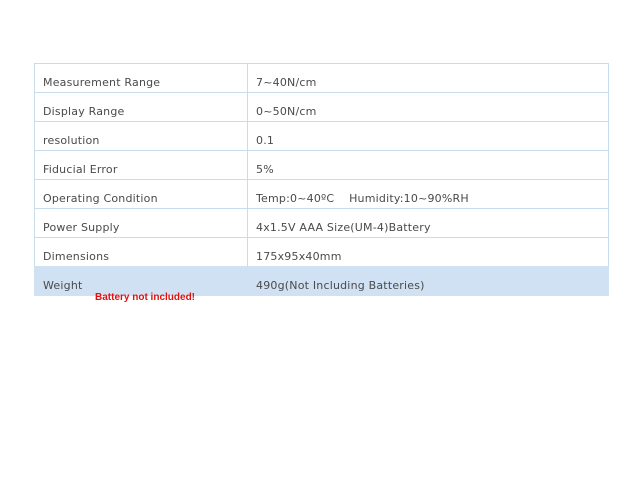 The image size is (640, 480). What do you see at coordinates (428, 78) in the screenshot?
I see `spec-value: 7~40N/cm` at bounding box center [428, 78].